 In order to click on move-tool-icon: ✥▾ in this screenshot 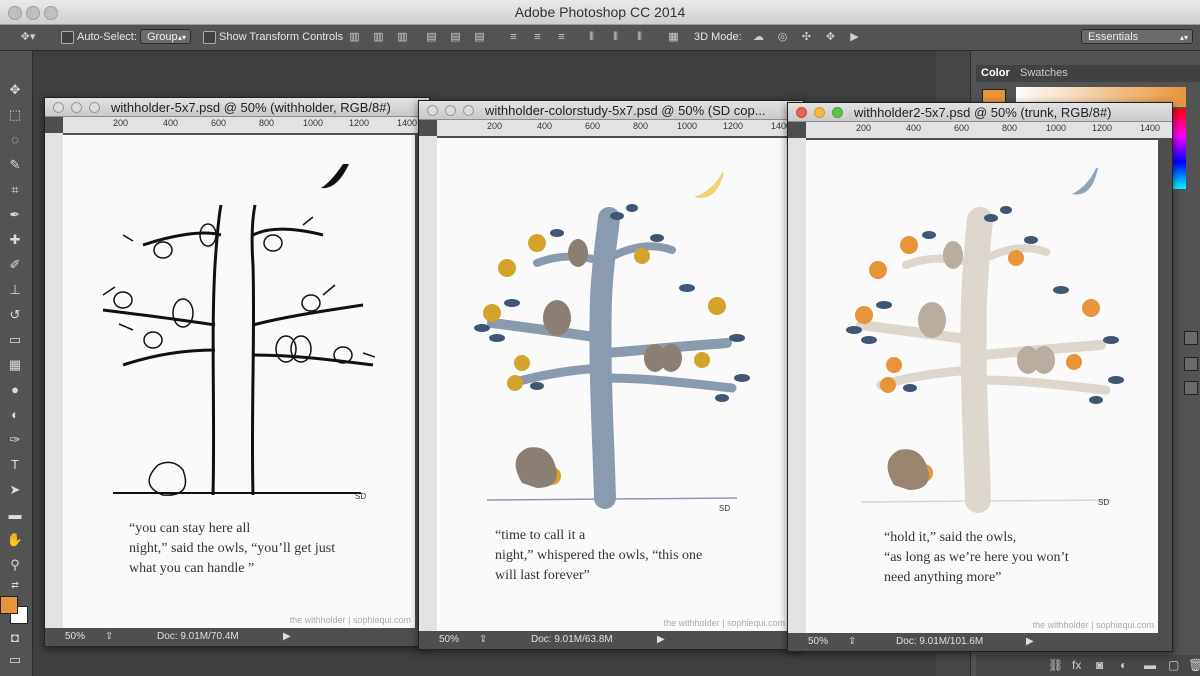, I will do `click(28, 37)`.